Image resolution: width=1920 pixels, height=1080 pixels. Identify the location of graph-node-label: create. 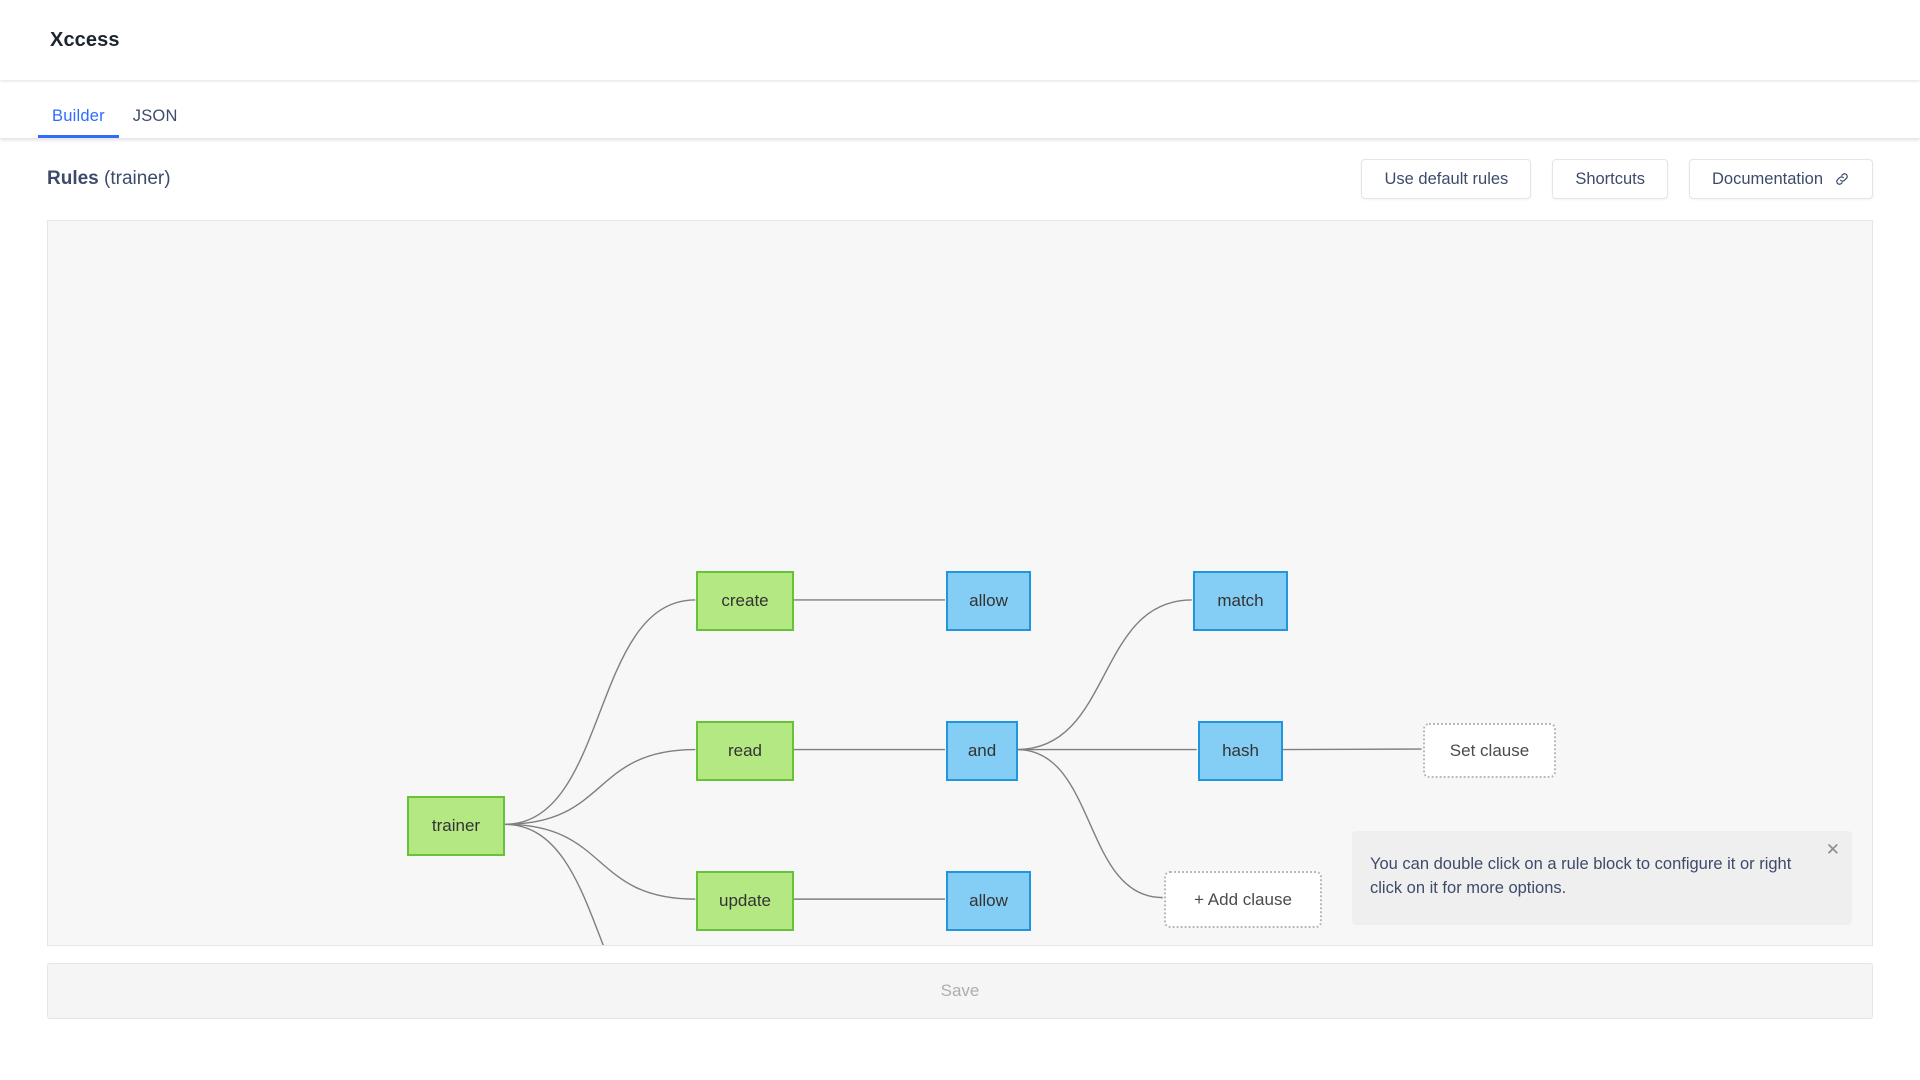
(745, 600).